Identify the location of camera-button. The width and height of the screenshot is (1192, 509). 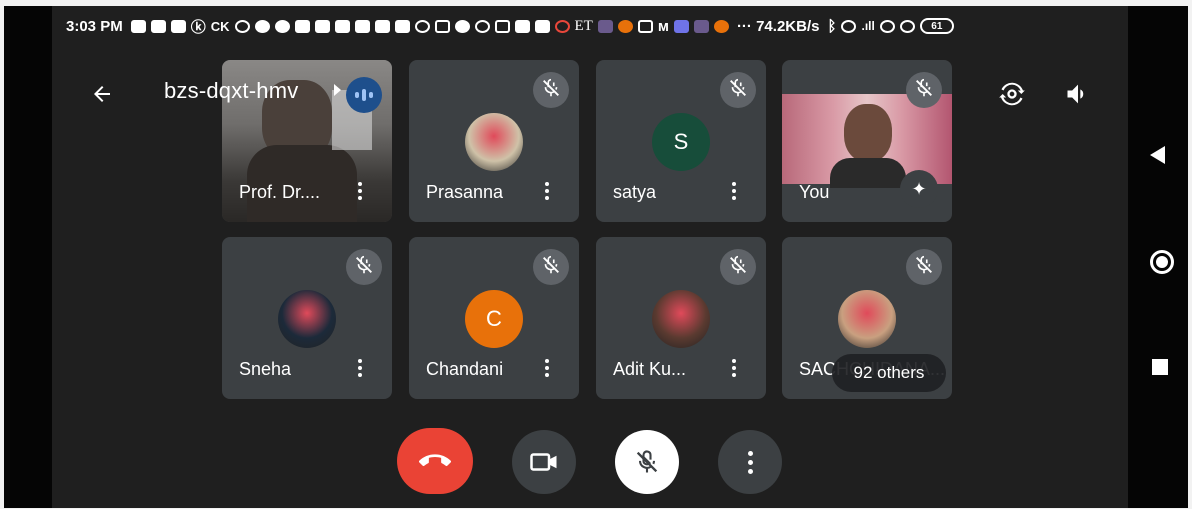
(544, 462).